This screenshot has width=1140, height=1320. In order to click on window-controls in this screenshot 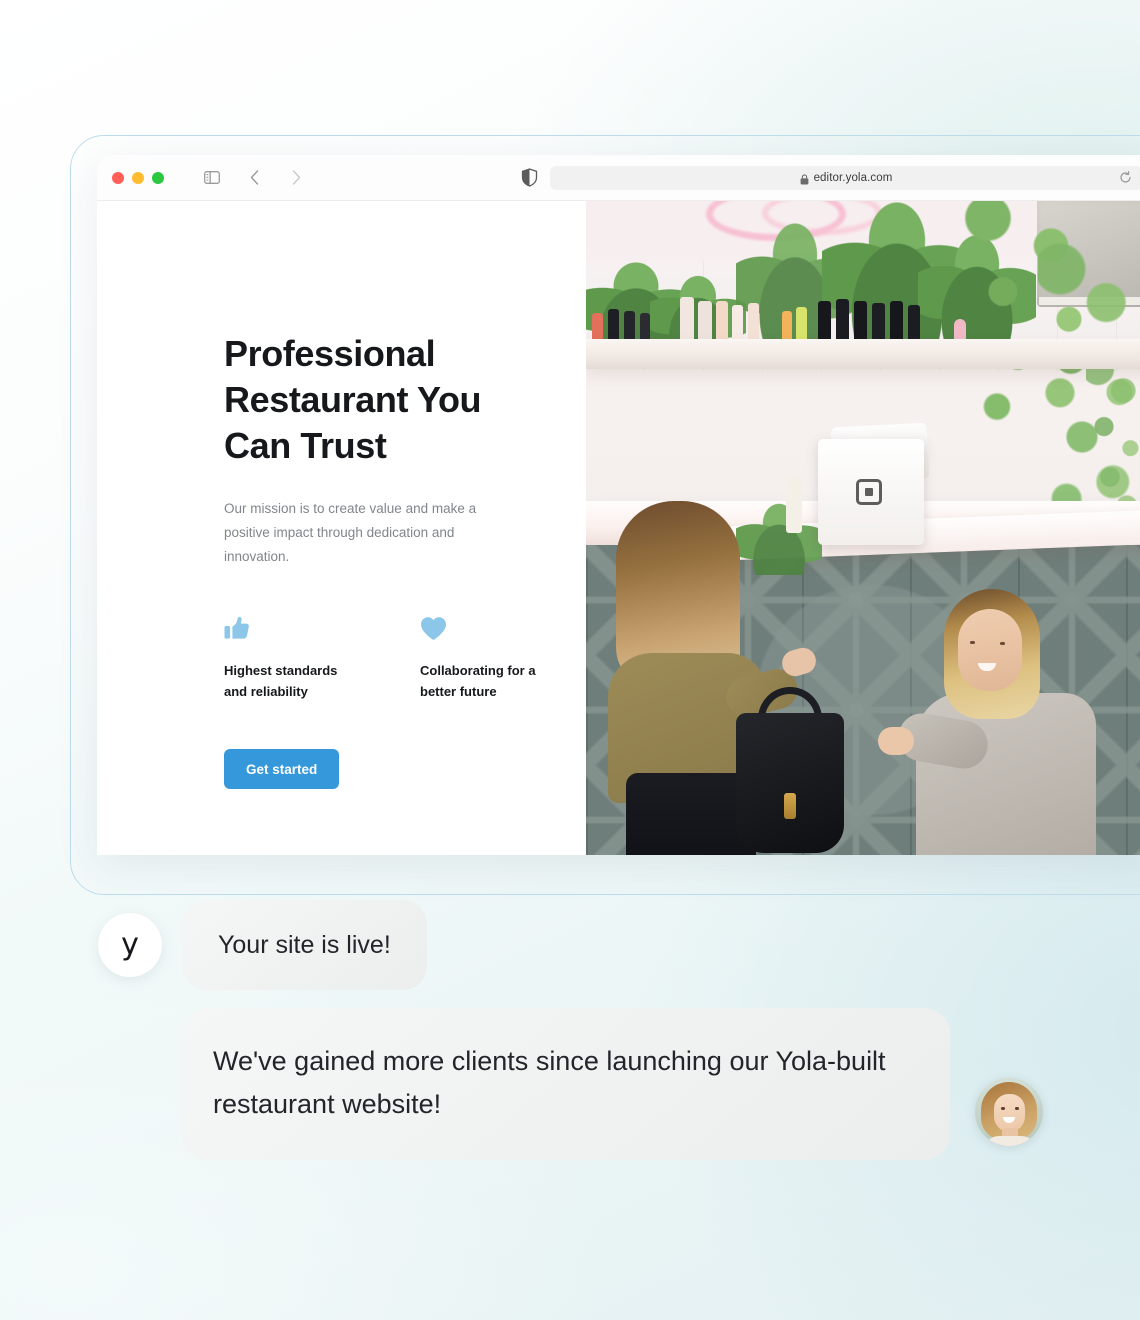, I will do `click(138, 177)`.